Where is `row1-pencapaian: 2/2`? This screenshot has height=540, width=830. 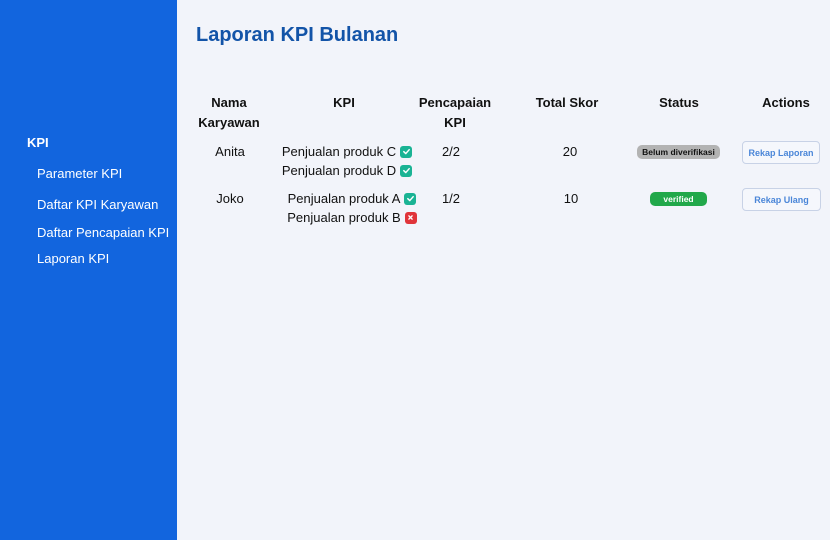
row1-pencapaian: 2/2 is located at coordinates (451, 151).